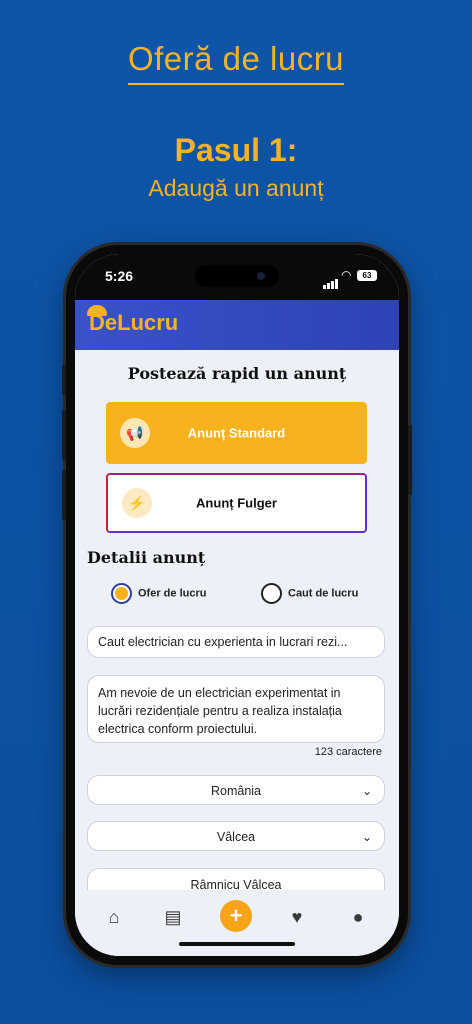 This screenshot has height=1024, width=472. I want to click on wifi-icon: ◠, so click(346, 275).